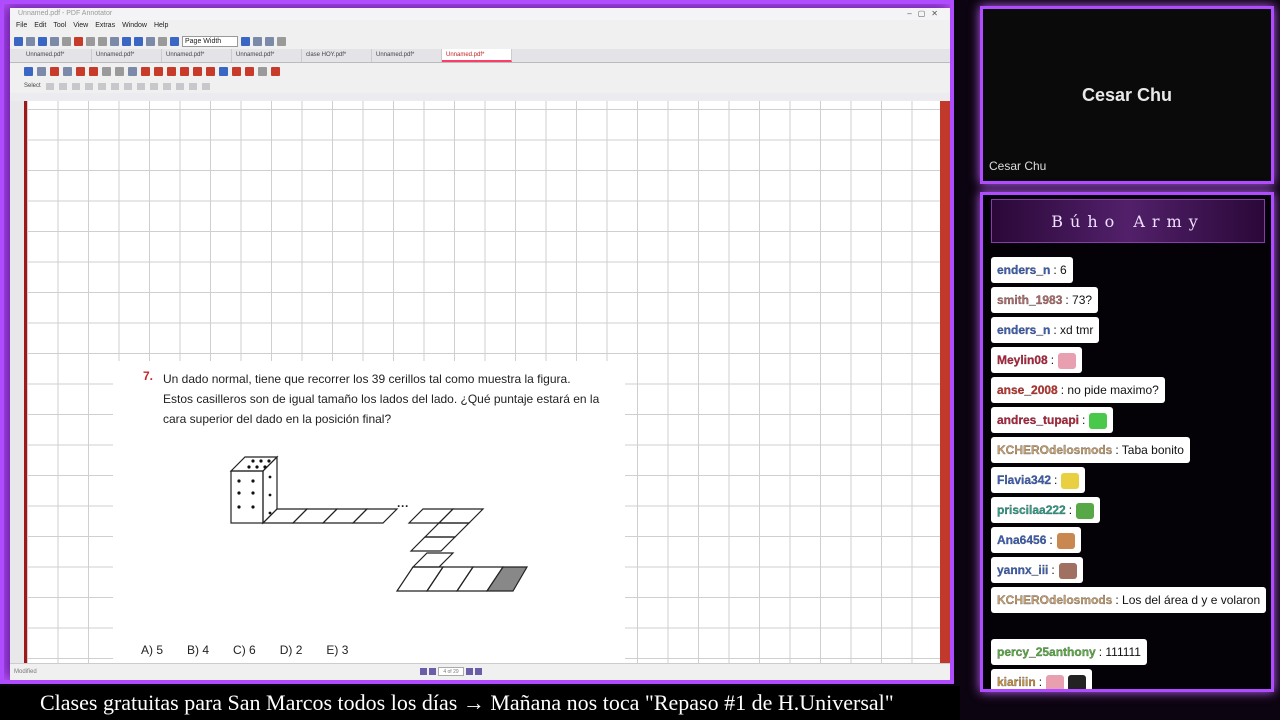 The image size is (1280, 720). Describe the element at coordinates (432, 671) in the screenshot. I see `prev-page-icon` at that location.